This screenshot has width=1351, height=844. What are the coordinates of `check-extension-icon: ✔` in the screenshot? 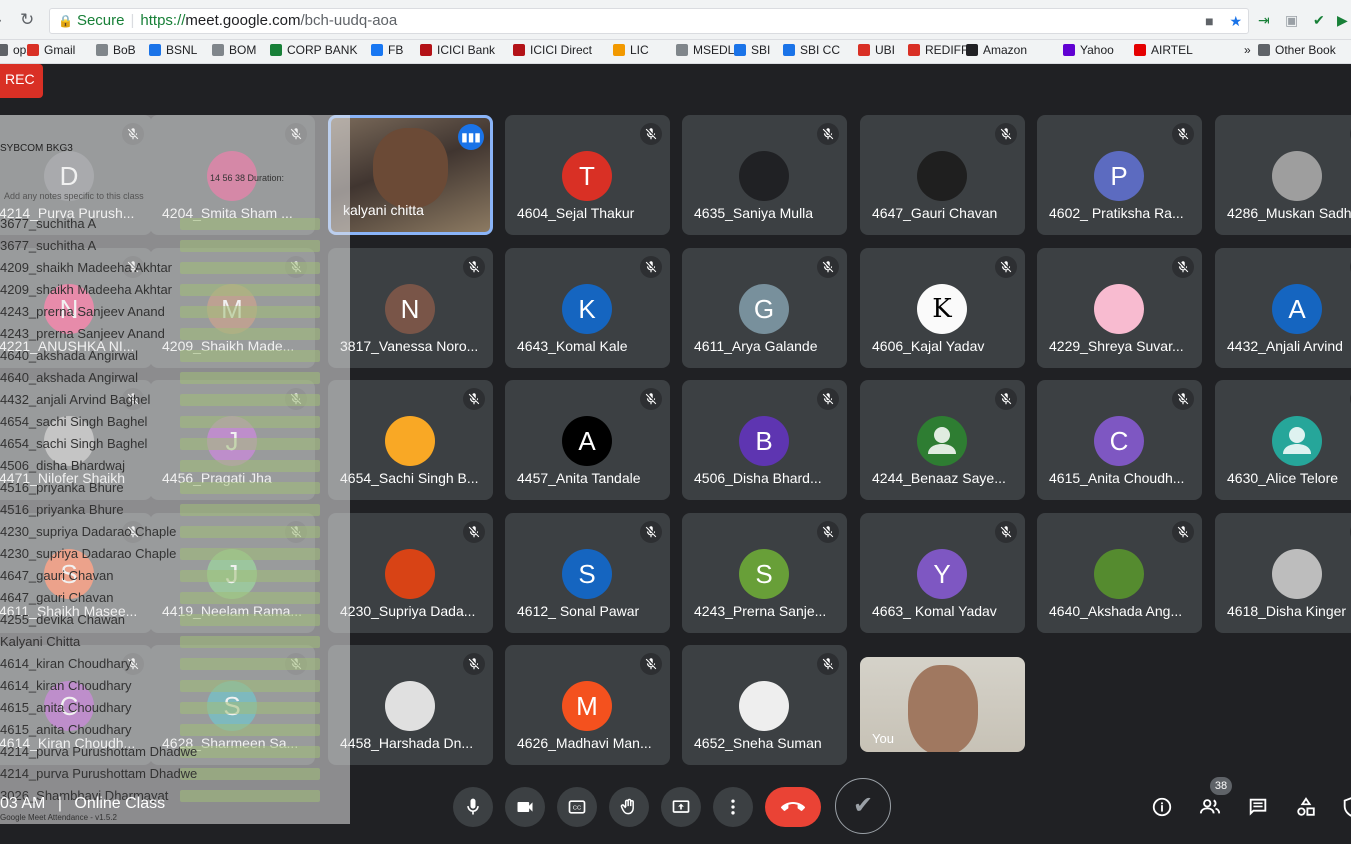 It's located at (1319, 20).